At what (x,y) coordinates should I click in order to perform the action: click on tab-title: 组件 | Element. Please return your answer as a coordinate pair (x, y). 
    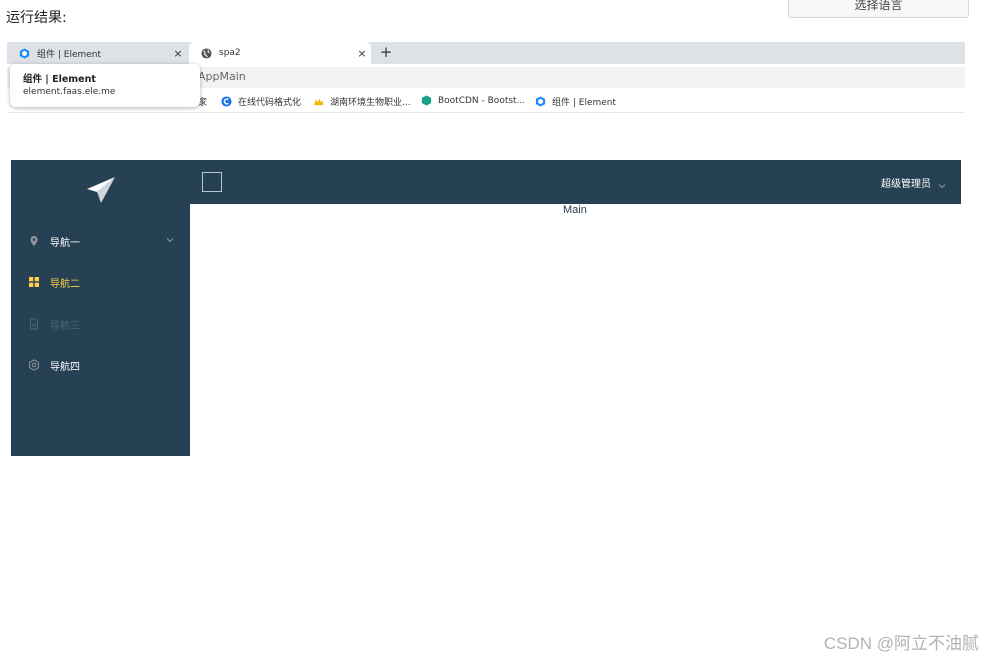
    Looking at the image, I should click on (69, 54).